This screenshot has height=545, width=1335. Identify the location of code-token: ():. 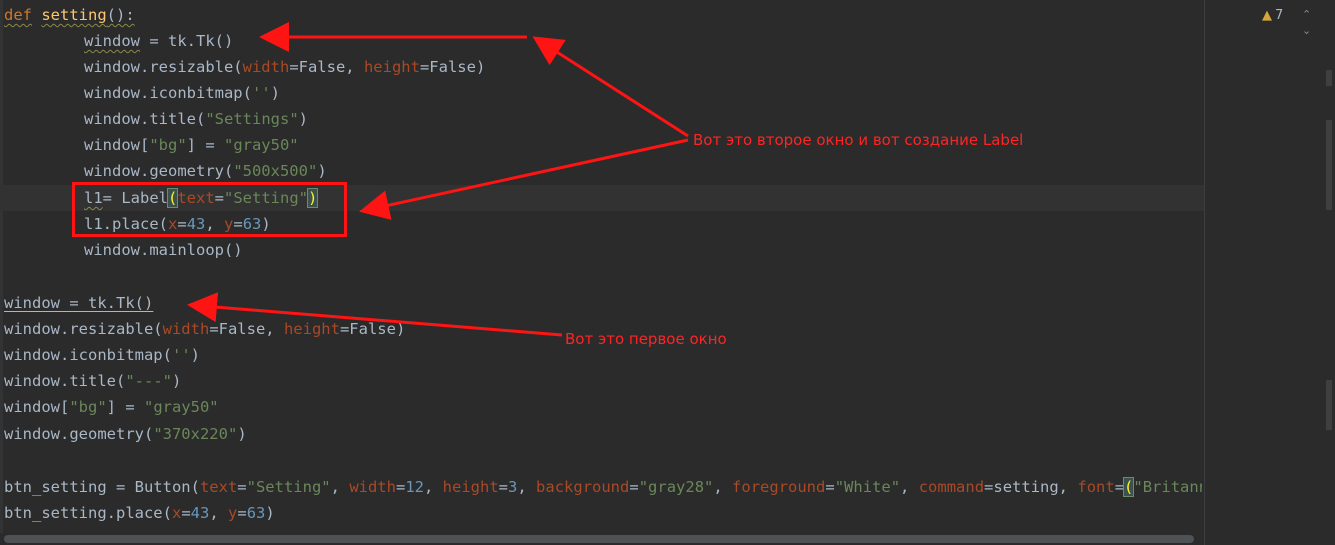
(120, 15).